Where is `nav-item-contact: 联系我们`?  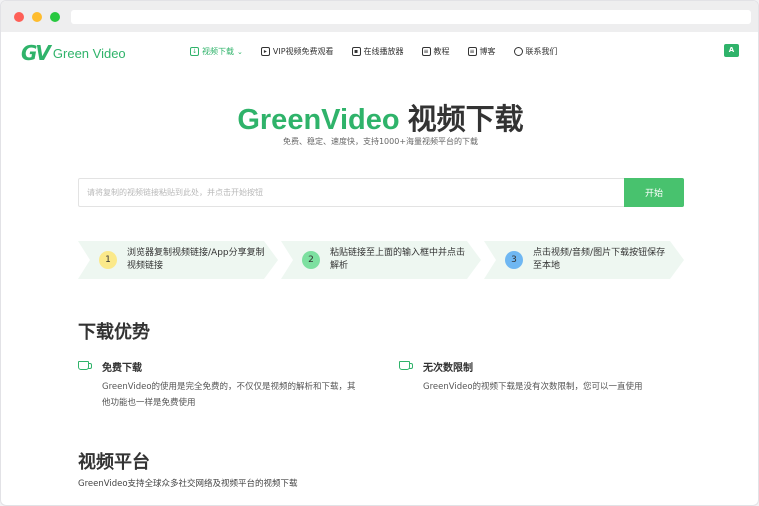
nav-item-contact: 联系我们 is located at coordinates (535, 51).